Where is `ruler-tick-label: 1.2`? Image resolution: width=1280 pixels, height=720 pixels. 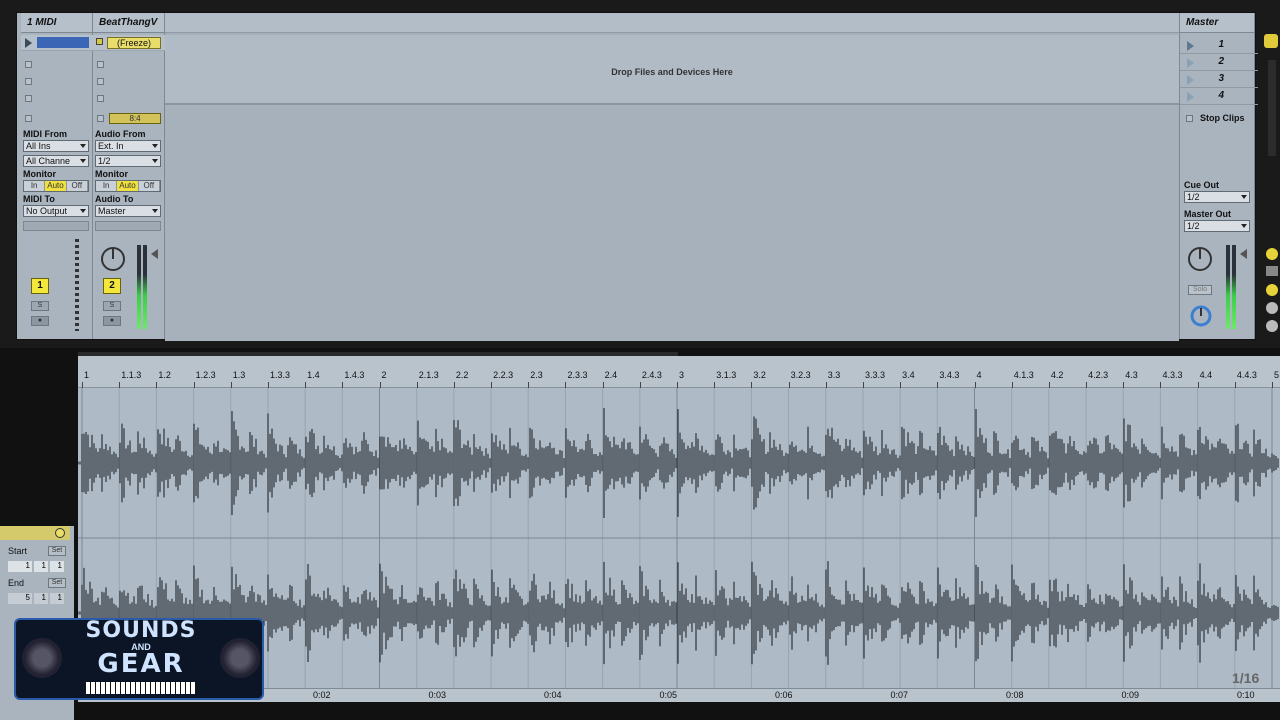
ruler-tick-label: 1.2 is located at coordinates (164, 375).